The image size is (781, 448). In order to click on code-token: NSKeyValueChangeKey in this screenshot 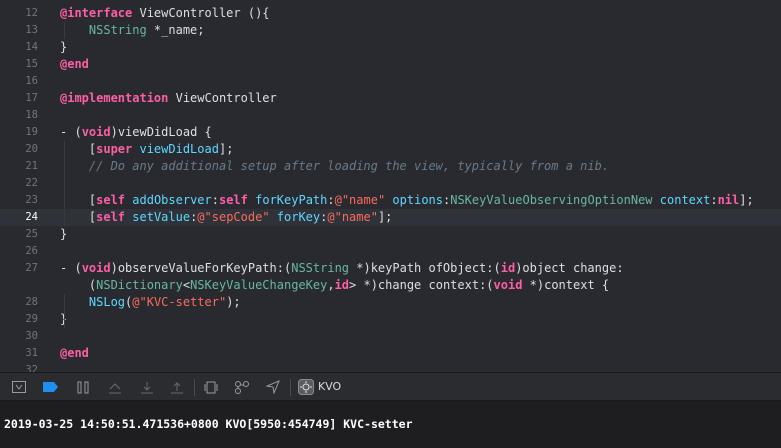, I will do `click(259, 285)`.